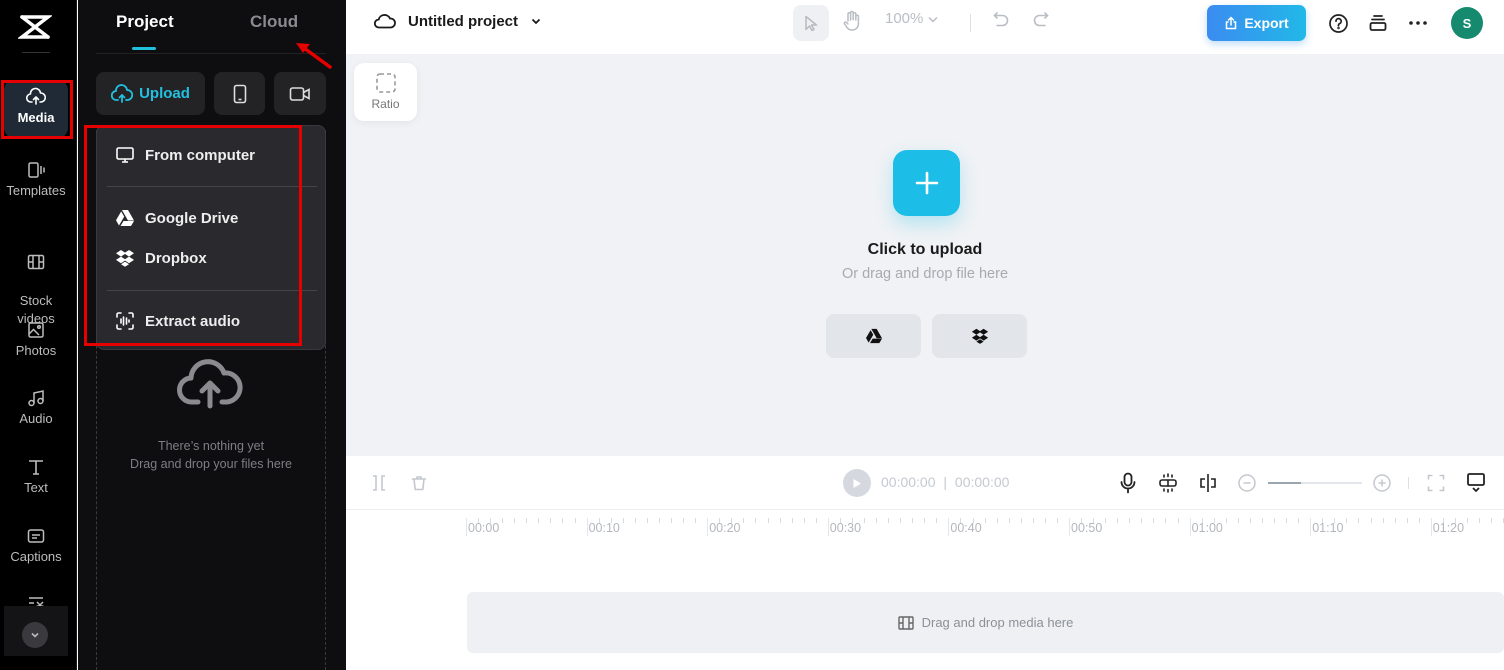 This screenshot has width=1504, height=670. I want to click on zoom-level-dropdown: 100%, so click(912, 18).